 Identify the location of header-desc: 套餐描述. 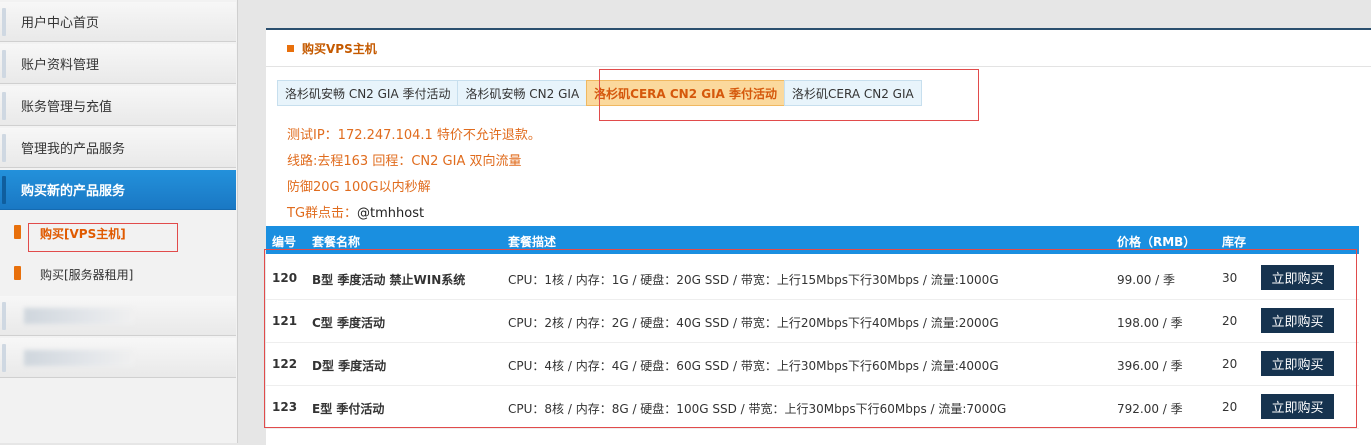
(532, 242).